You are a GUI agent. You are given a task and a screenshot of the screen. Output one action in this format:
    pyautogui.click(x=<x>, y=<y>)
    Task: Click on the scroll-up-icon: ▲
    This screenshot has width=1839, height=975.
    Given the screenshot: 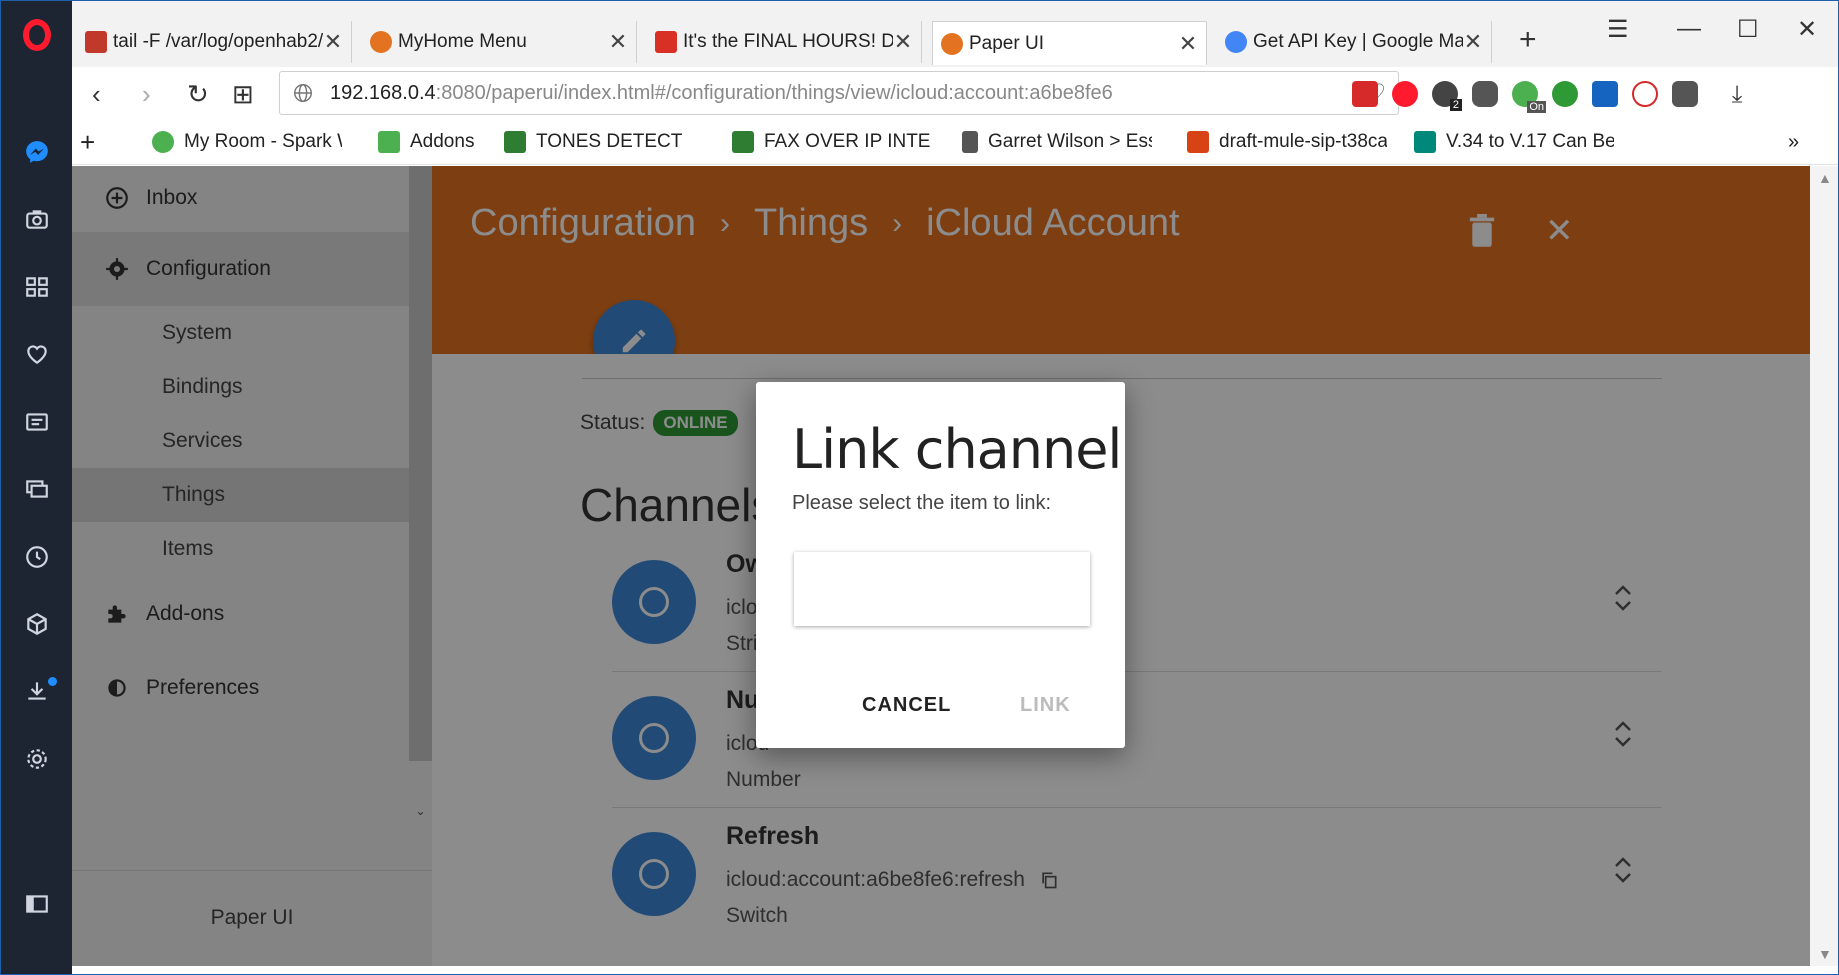 What is the action you would take?
    pyautogui.click(x=1825, y=178)
    